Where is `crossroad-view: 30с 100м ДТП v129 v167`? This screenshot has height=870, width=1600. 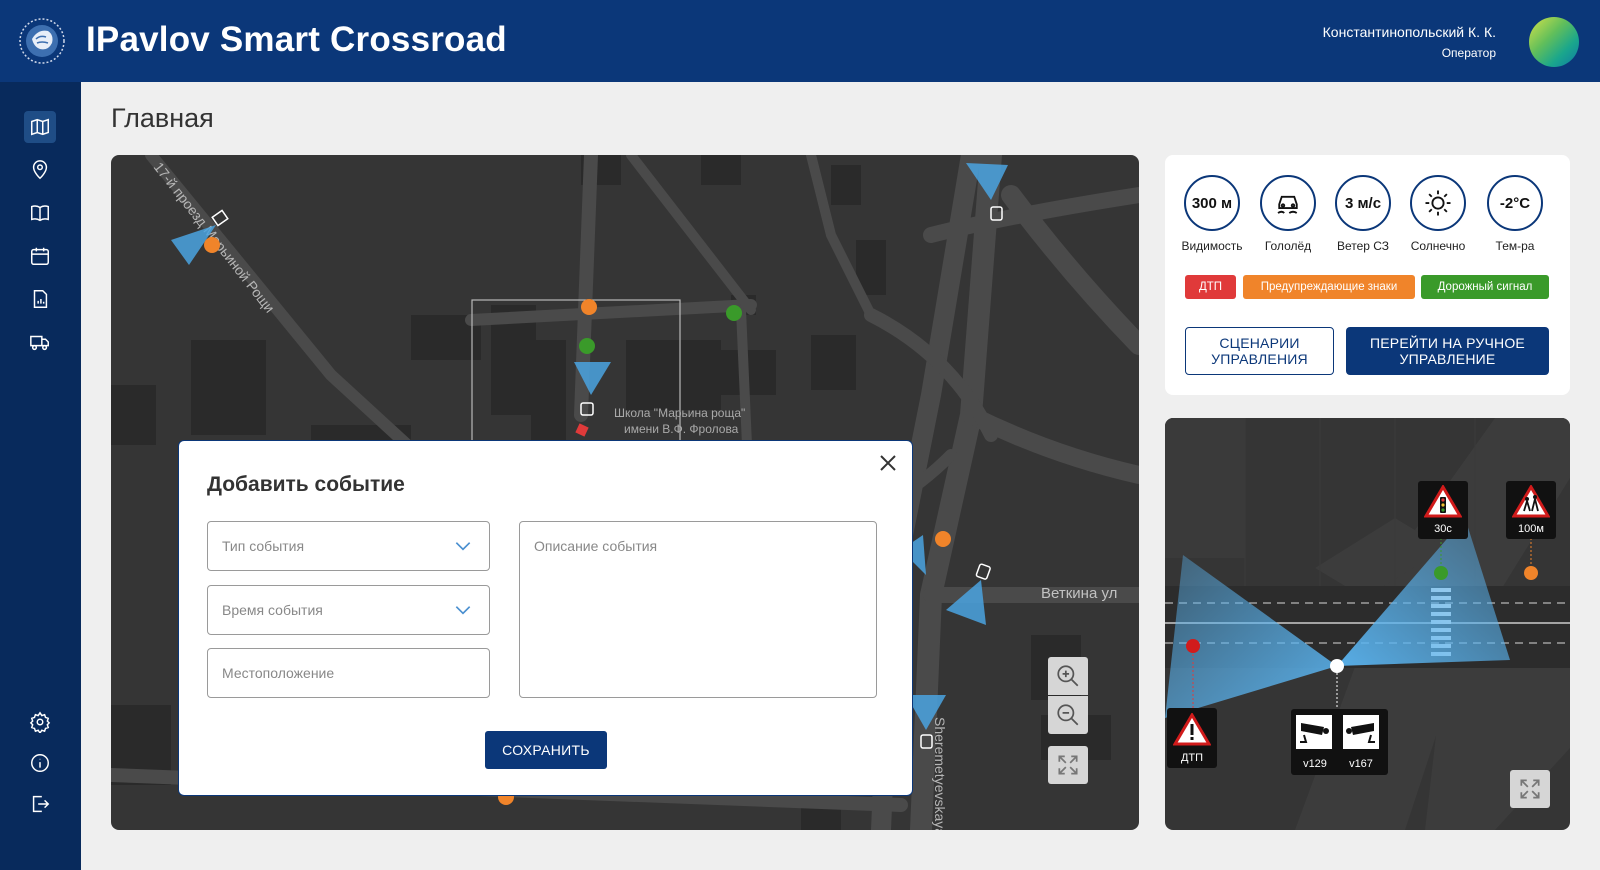
crossroad-view: 30с 100м ДТП v129 v167 is located at coordinates (1367, 624).